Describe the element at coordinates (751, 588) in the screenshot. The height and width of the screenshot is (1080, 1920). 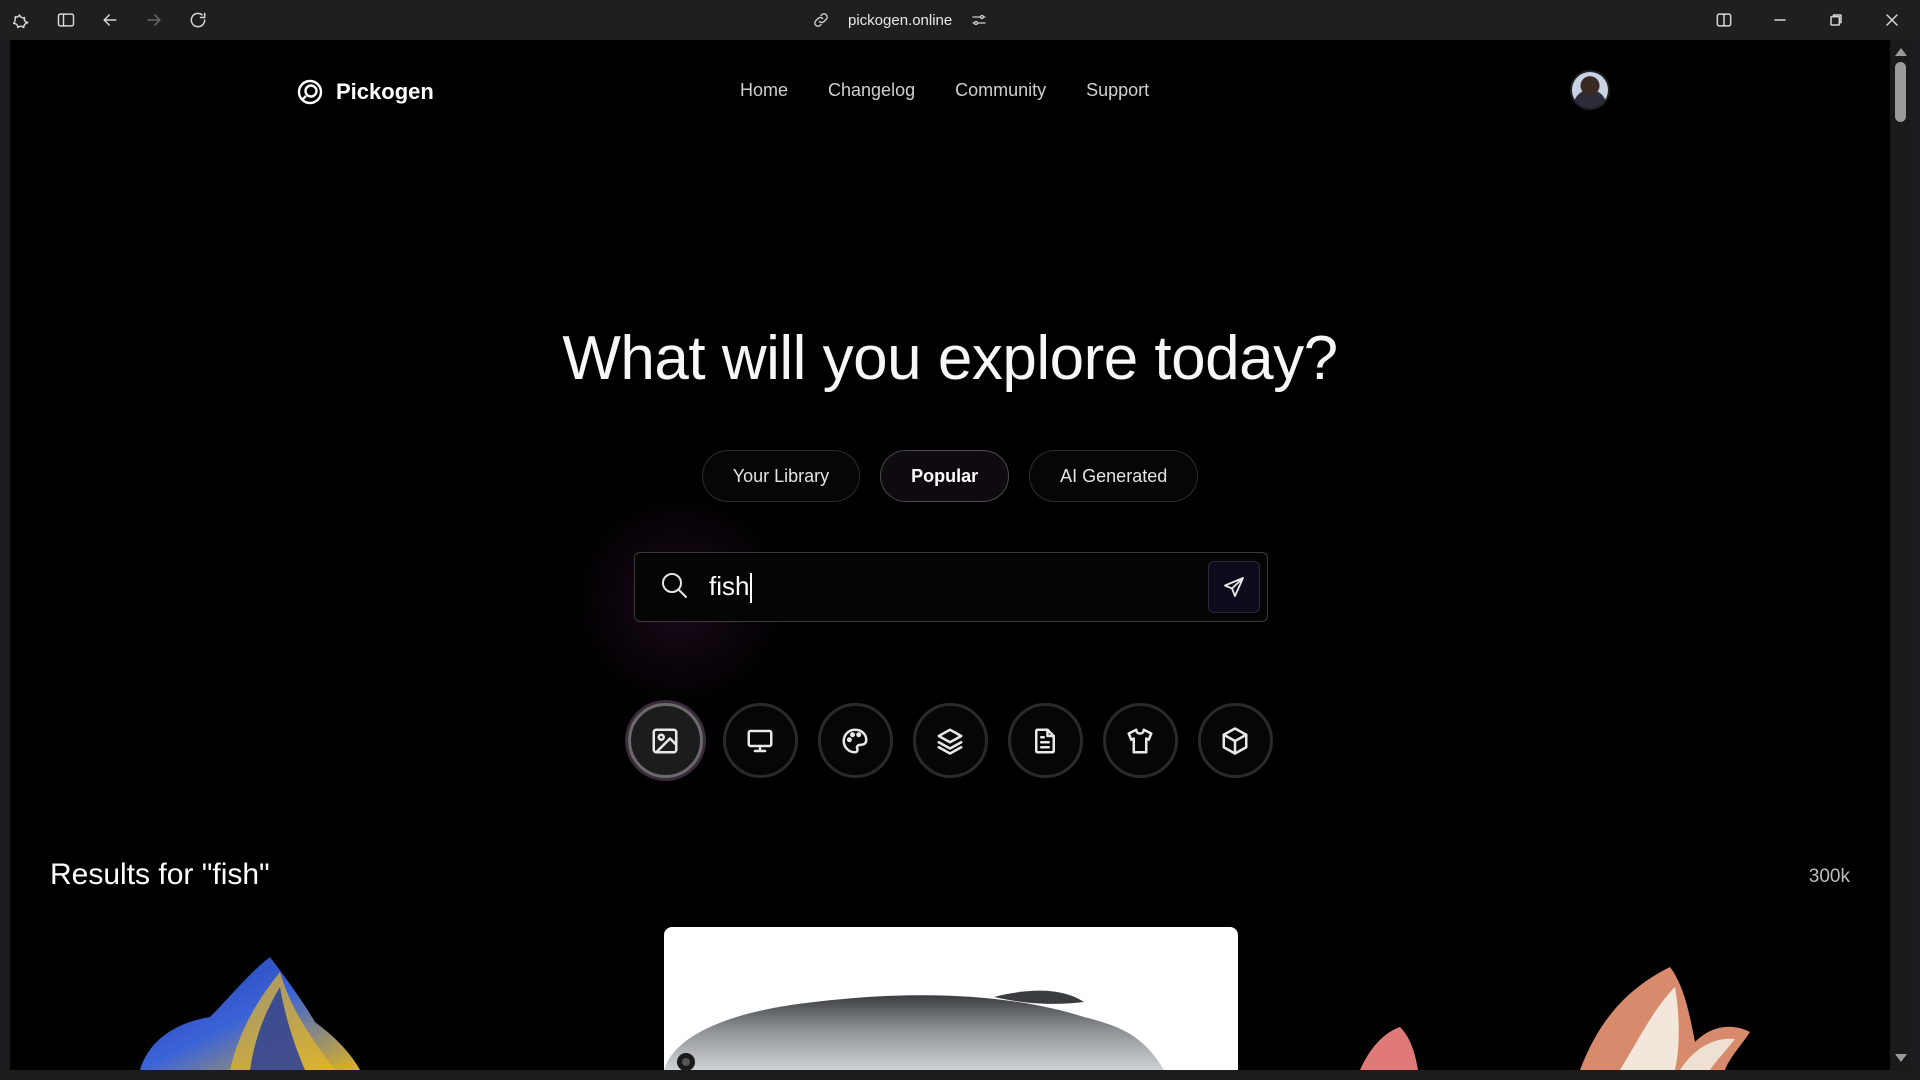
I see `text-caret` at that location.